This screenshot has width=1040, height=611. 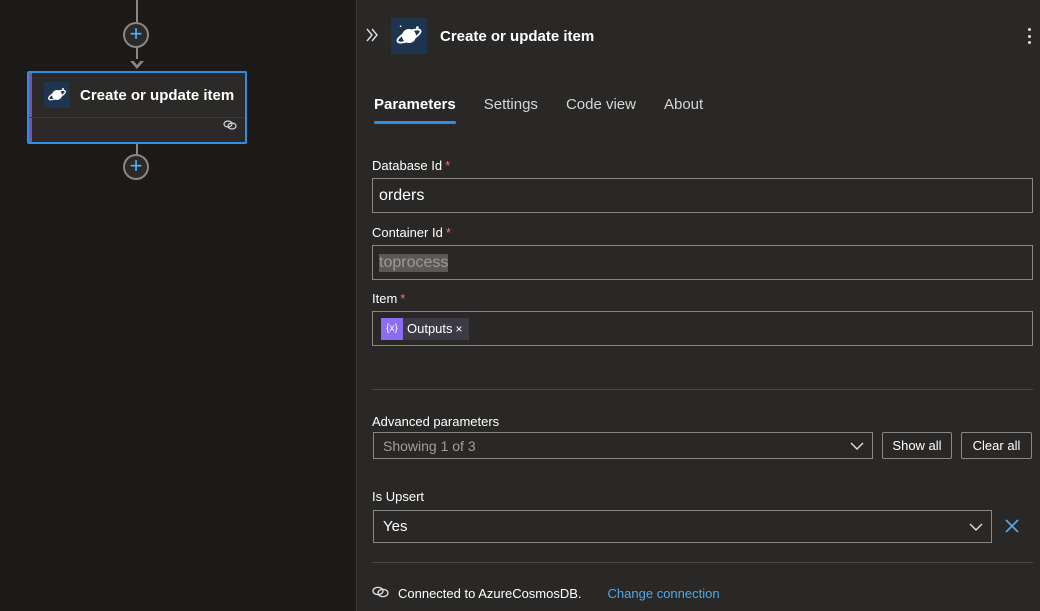 I want to click on item-label: Item *, so click(x=388, y=298).